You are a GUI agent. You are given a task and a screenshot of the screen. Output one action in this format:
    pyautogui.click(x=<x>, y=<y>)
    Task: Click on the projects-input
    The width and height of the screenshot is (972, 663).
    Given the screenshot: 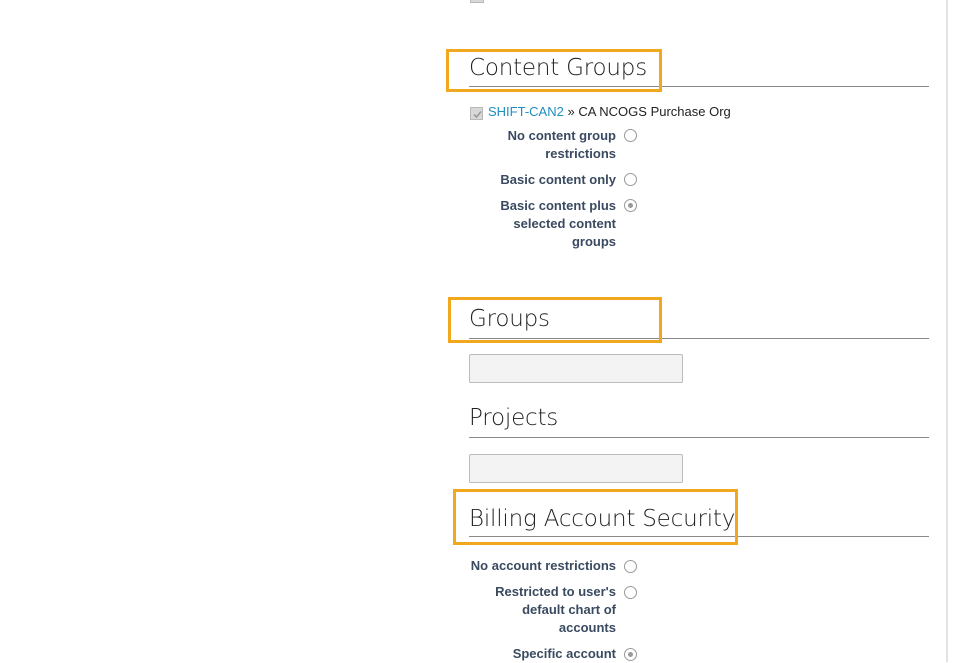 What is the action you would take?
    pyautogui.click(x=576, y=468)
    